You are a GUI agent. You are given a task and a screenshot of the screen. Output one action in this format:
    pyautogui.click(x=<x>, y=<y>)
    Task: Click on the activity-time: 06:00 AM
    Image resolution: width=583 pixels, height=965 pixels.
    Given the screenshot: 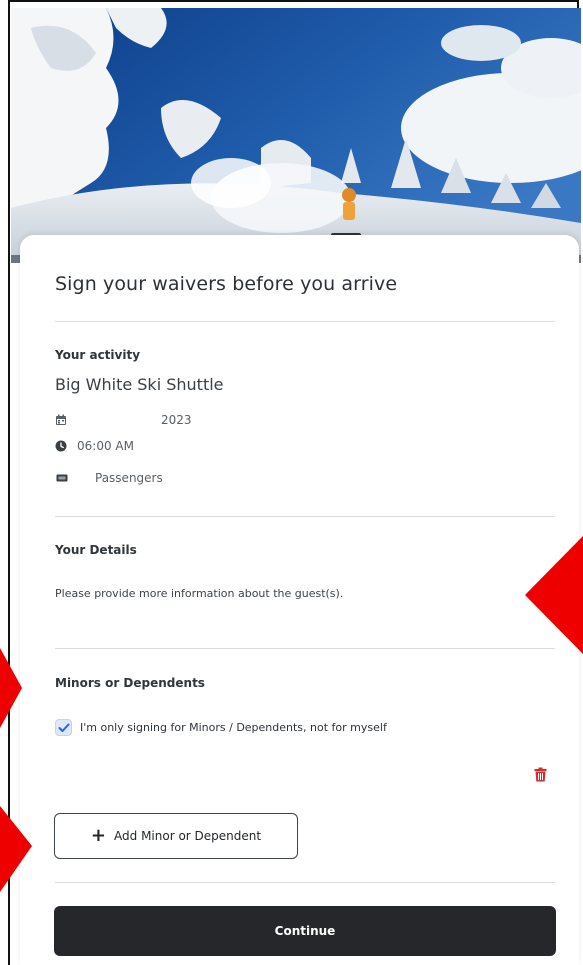 What is the action you would take?
    pyautogui.click(x=105, y=446)
    